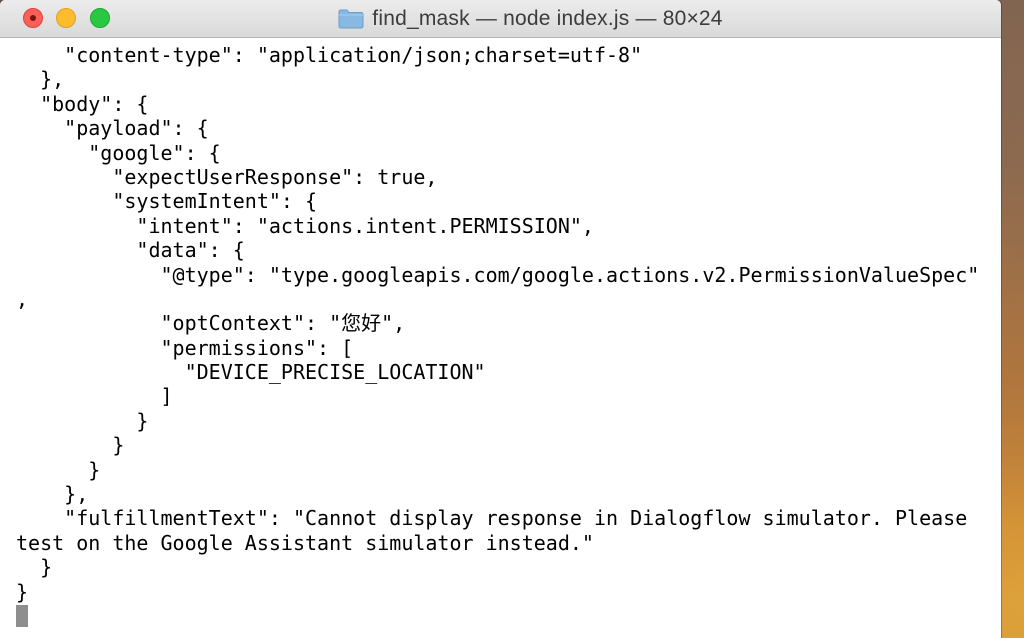  Describe the element at coordinates (547, 18) in the screenshot. I see `window-title: find_mask — node index.js — 80×24` at that location.